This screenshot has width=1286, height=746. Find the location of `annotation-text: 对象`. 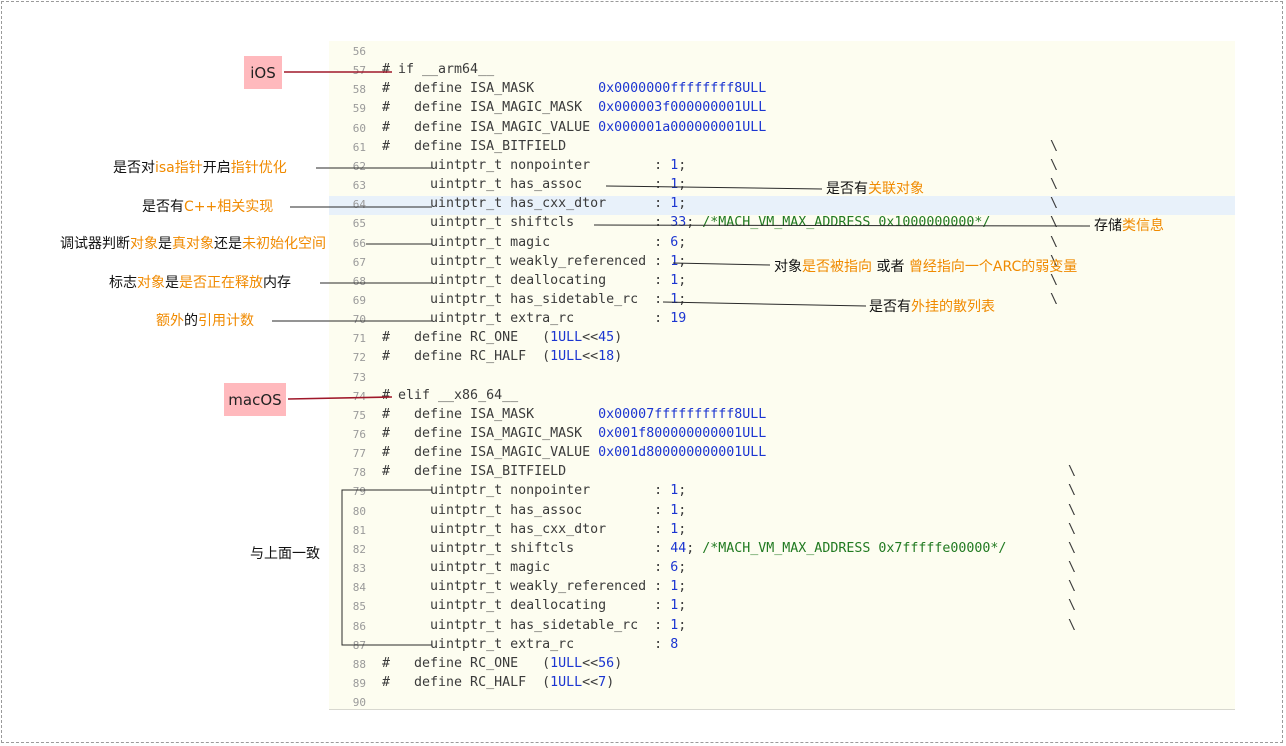

annotation-text: 对象 is located at coordinates (788, 267).